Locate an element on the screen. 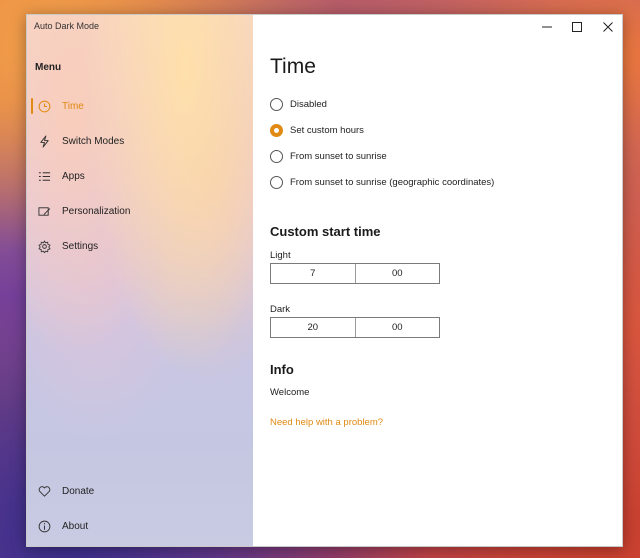  help-link: Need help with a problem? is located at coordinates (326, 422).